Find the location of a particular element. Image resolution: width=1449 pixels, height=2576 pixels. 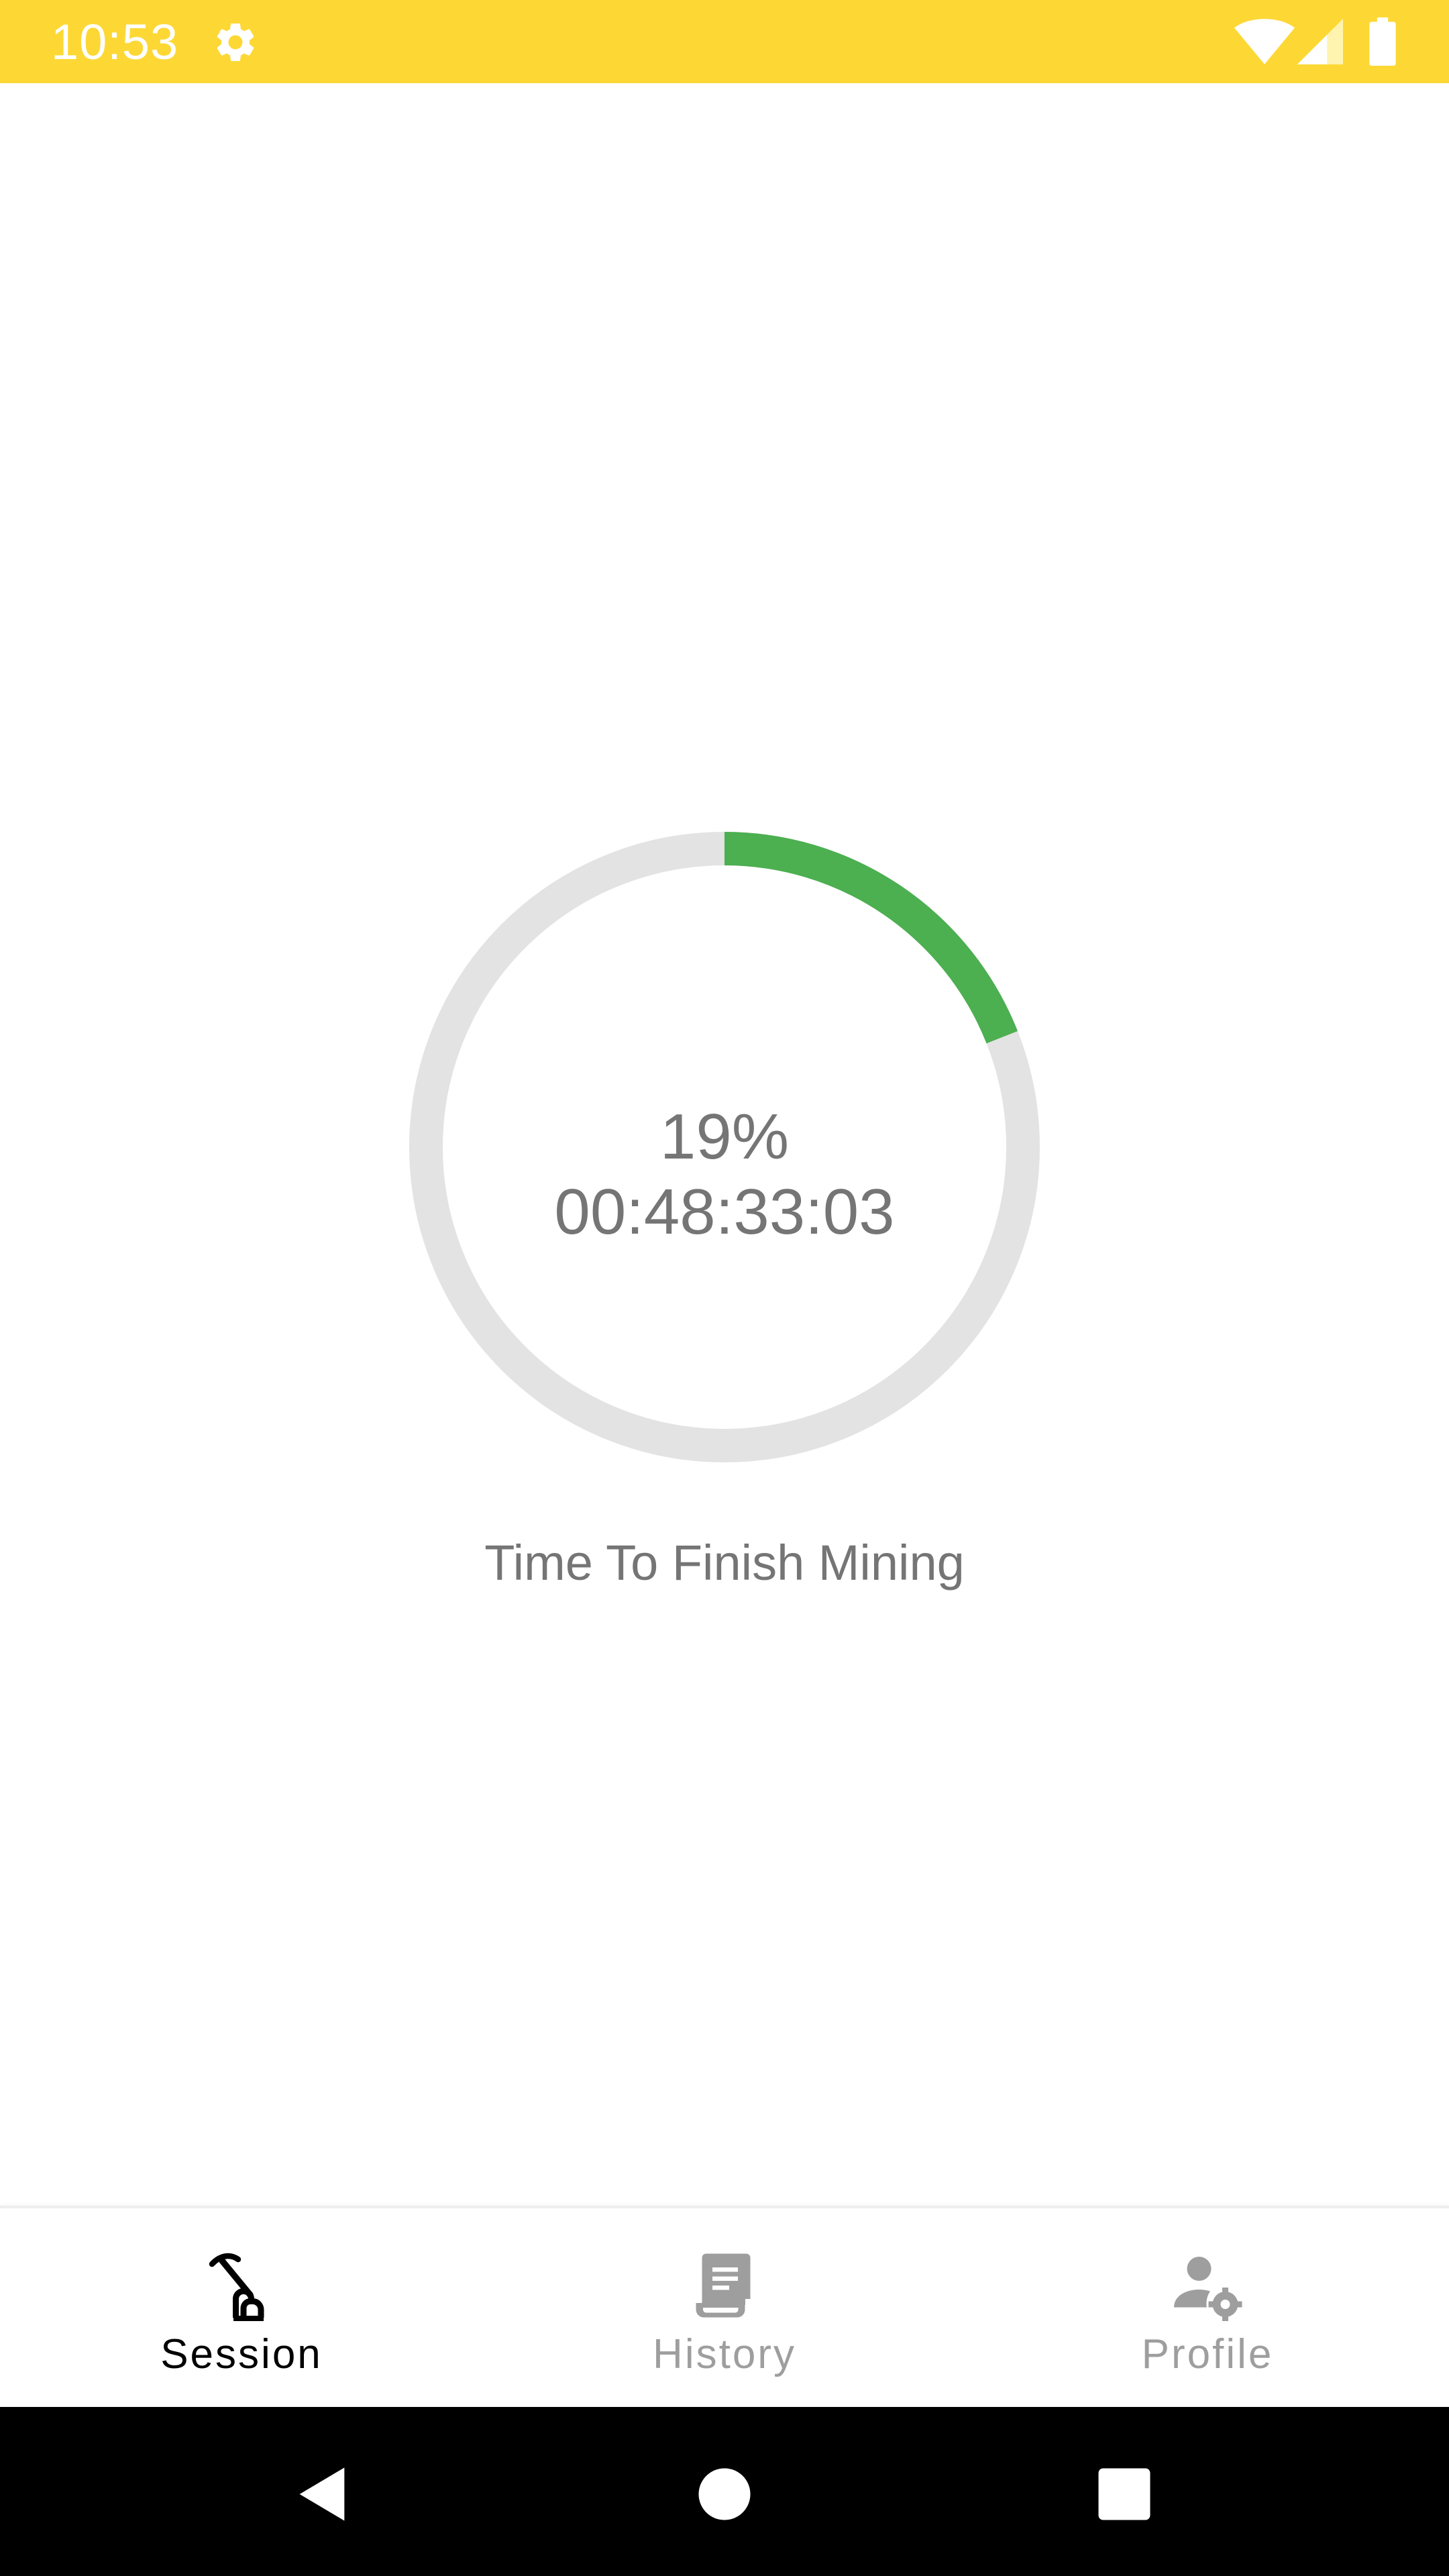

user-settings-icon is located at coordinates (1208, 2289).